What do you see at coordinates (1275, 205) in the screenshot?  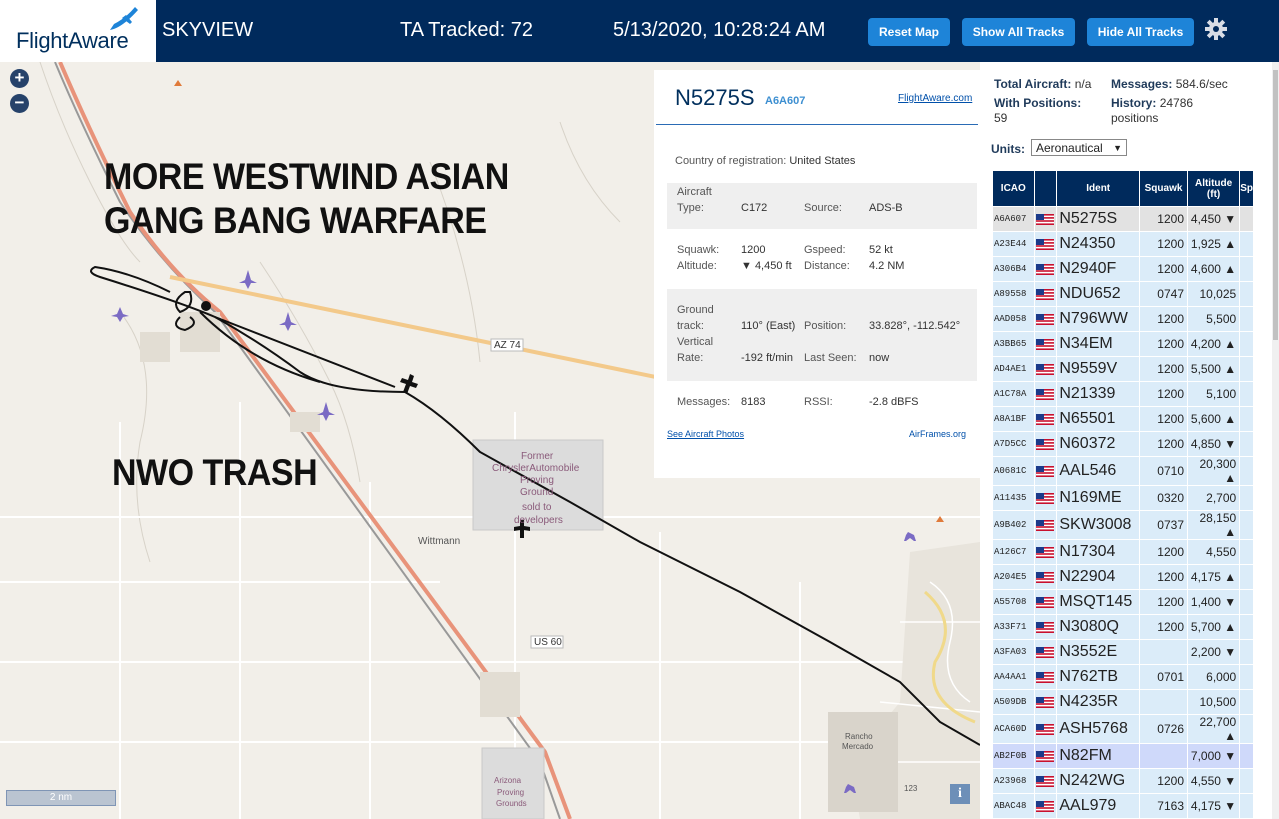 I see `list-scroll-thumb` at bounding box center [1275, 205].